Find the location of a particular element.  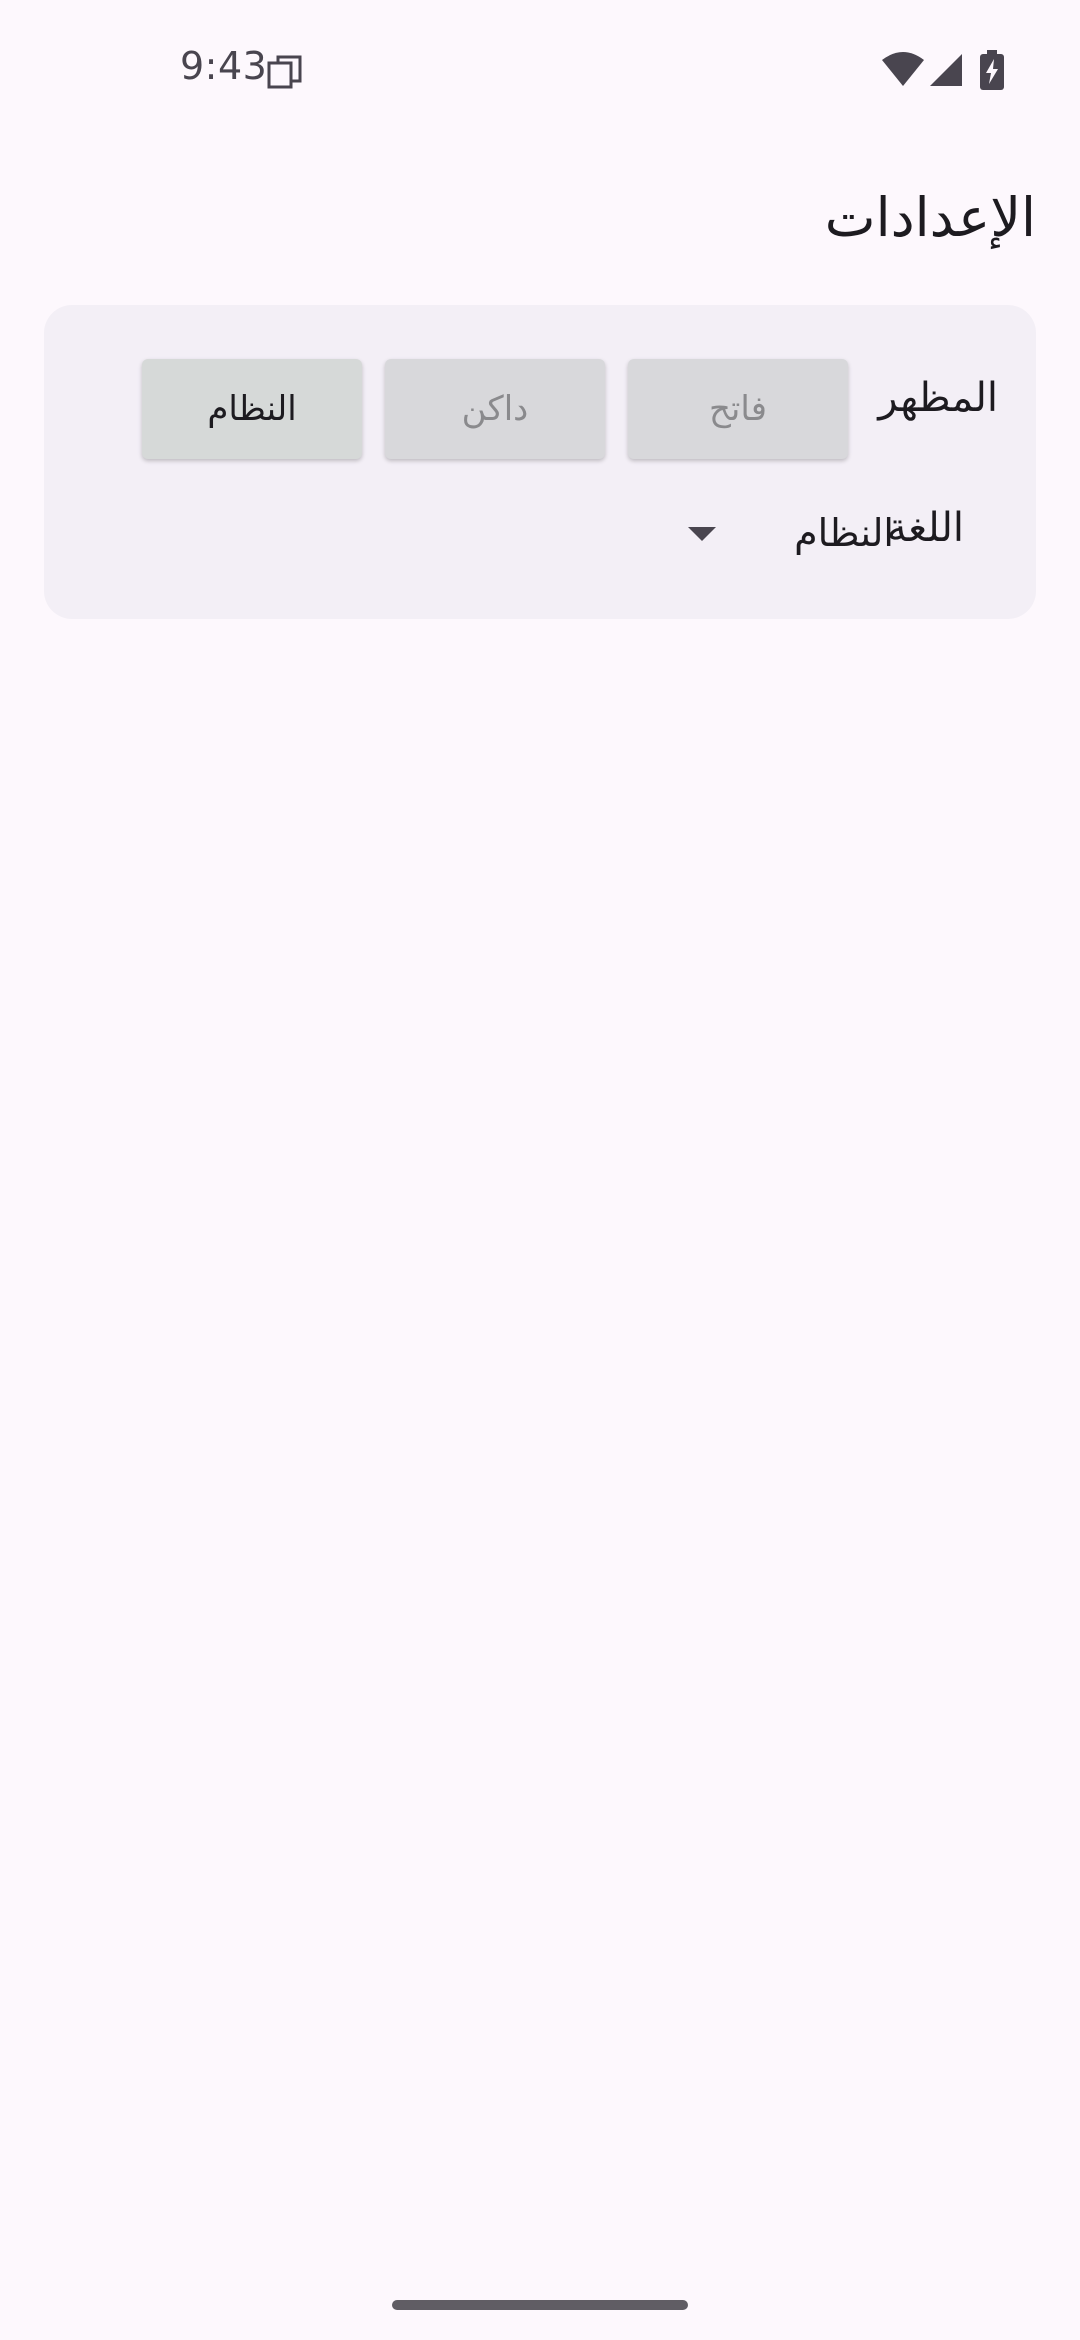

battery-charging-icon is located at coordinates (992, 70).